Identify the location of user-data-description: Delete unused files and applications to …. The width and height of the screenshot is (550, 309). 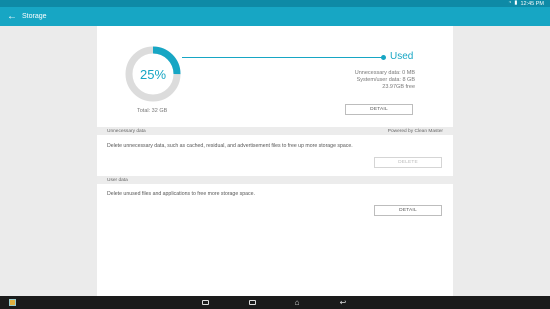
(181, 194).